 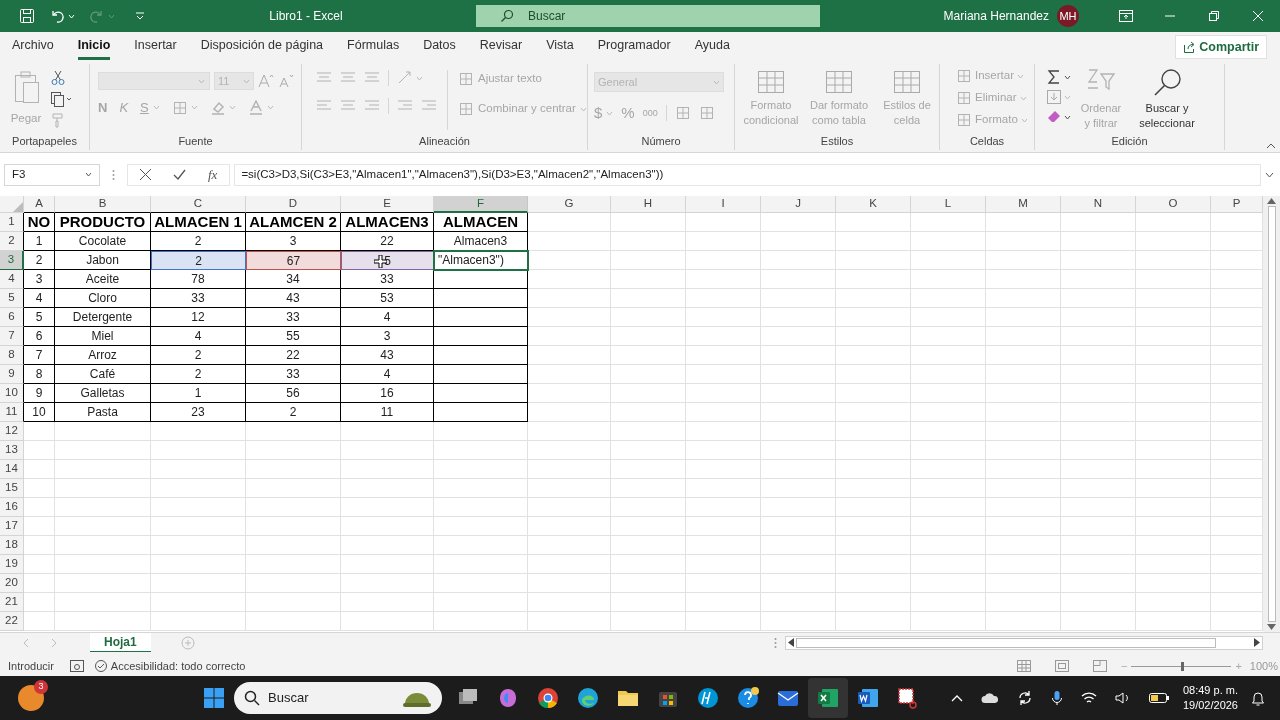 I want to click on menu-tab: Archivo, so click(x=33, y=47).